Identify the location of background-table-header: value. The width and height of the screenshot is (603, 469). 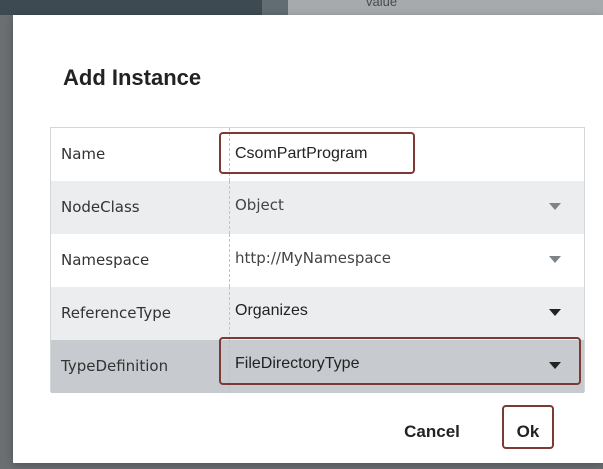
(445, 7).